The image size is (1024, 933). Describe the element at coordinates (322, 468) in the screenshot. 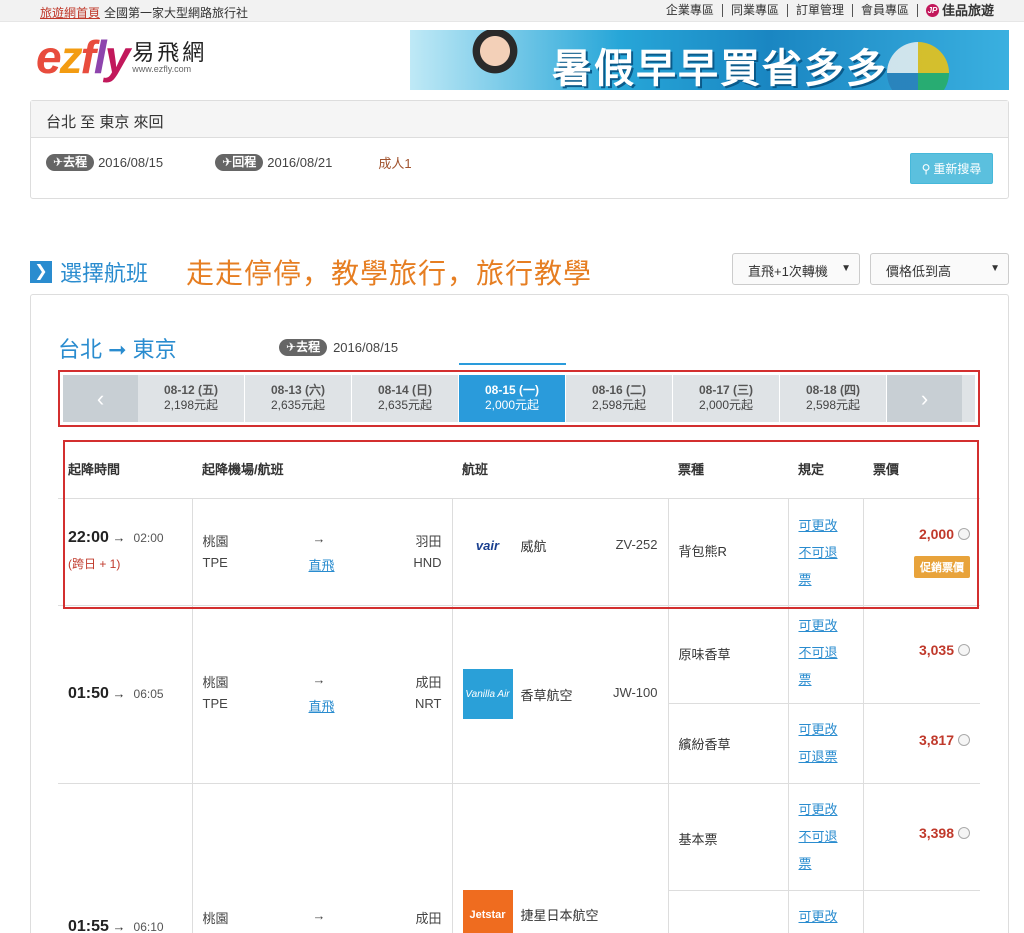

I see `col-airport: 起降機場/航班` at that location.